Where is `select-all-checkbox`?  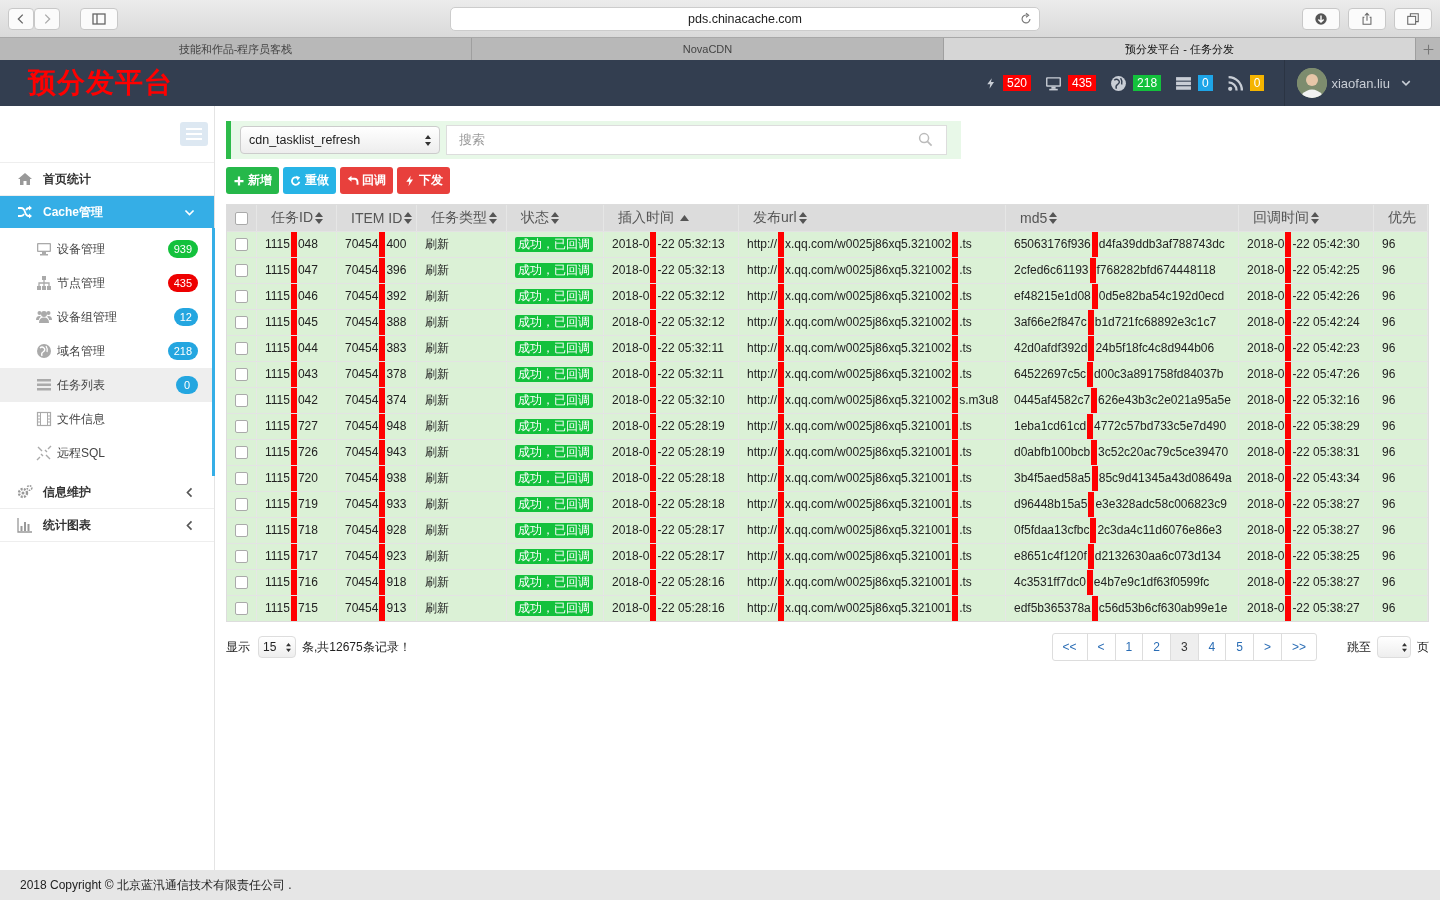 select-all-checkbox is located at coordinates (241, 218).